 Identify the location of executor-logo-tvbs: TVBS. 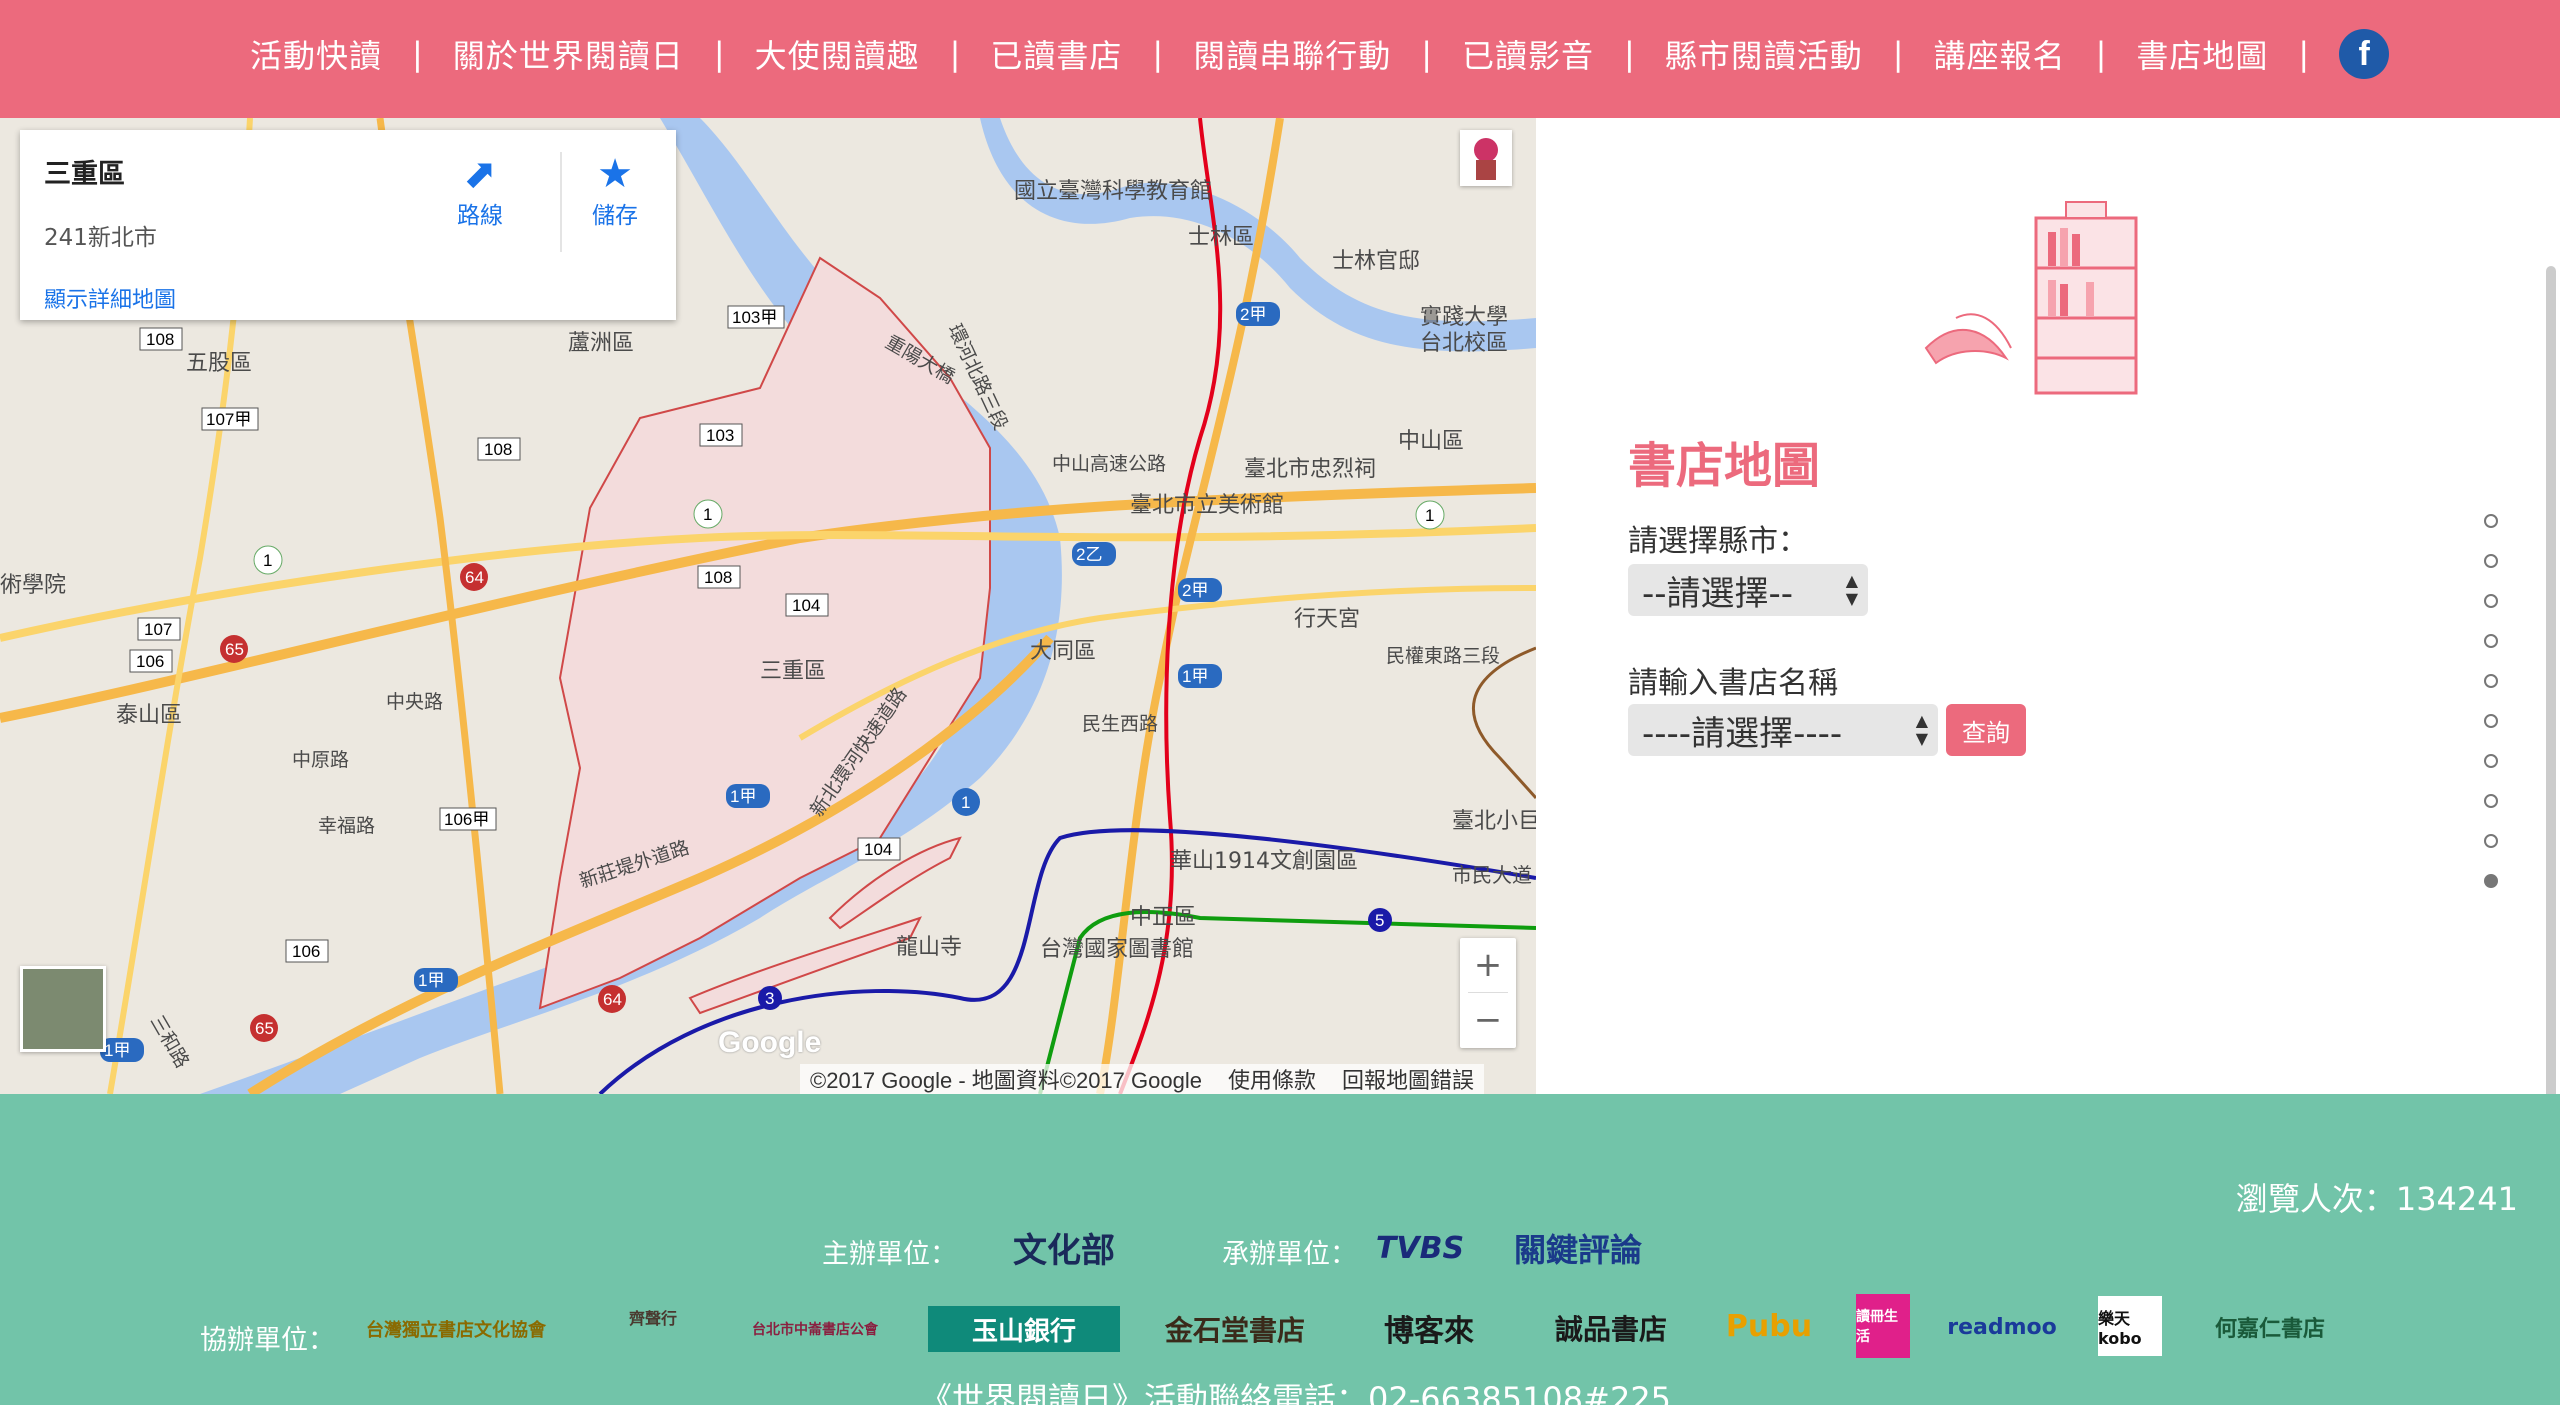
(1420, 1248).